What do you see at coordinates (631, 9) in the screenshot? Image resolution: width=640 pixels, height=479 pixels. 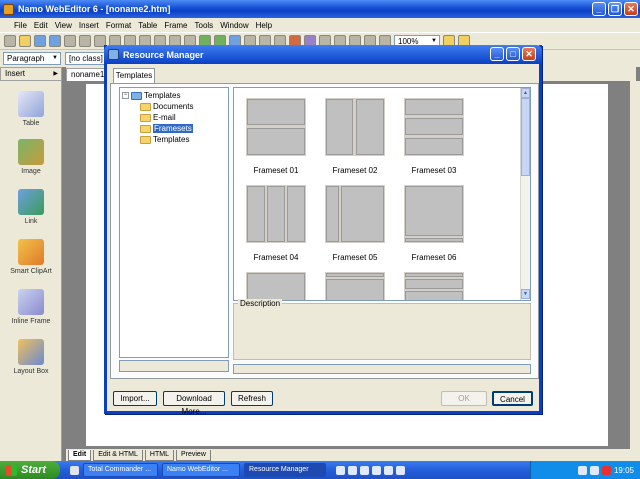 I see `close-icon: ✕` at bounding box center [631, 9].